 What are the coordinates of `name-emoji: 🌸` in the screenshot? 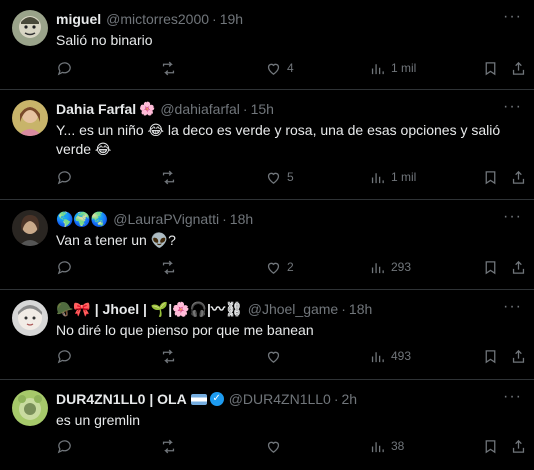 It's located at (147, 108).